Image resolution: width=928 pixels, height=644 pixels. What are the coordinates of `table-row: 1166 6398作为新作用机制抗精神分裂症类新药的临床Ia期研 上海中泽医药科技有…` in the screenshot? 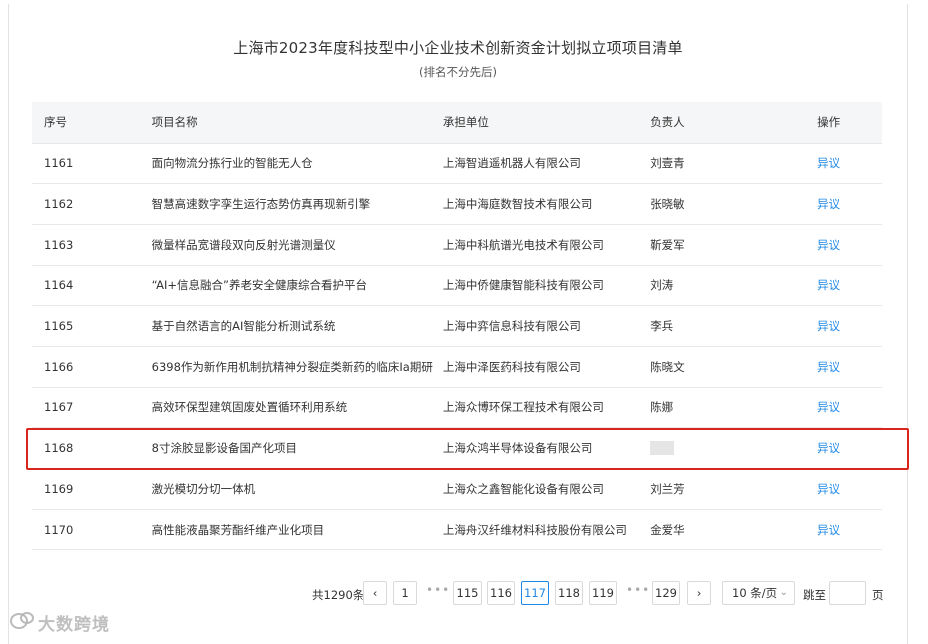 It's located at (457, 367).